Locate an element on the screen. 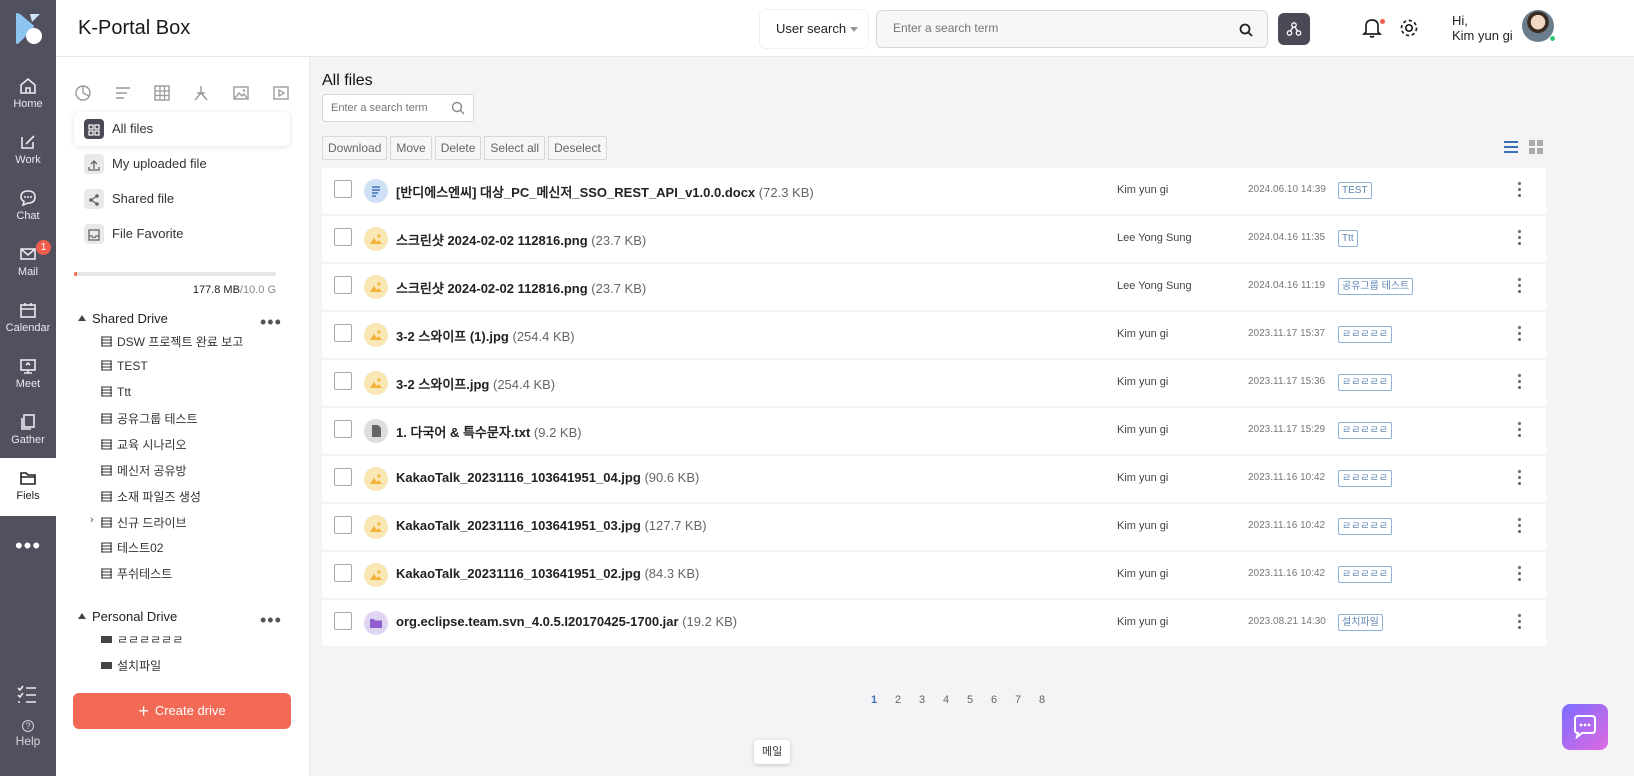  file-tag: Ttt is located at coordinates (1348, 238).